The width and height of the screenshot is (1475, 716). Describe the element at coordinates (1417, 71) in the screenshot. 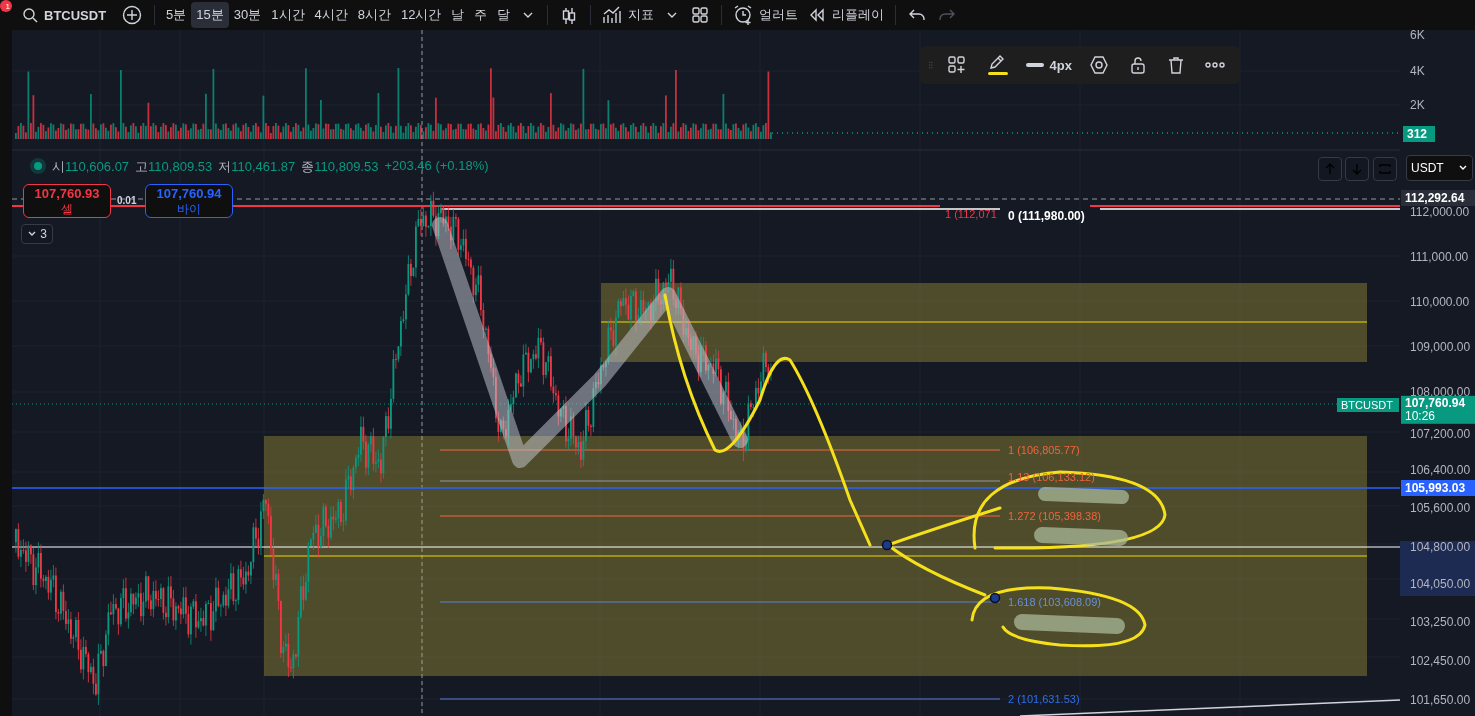

I see `volume-axis-label: 4K` at that location.